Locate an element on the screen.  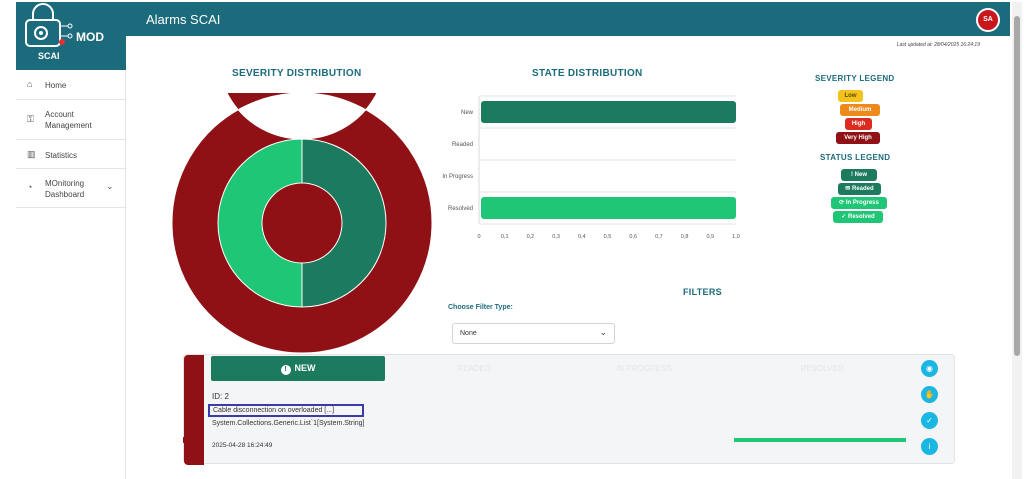
check-icon: ✓ is located at coordinates (929, 420).